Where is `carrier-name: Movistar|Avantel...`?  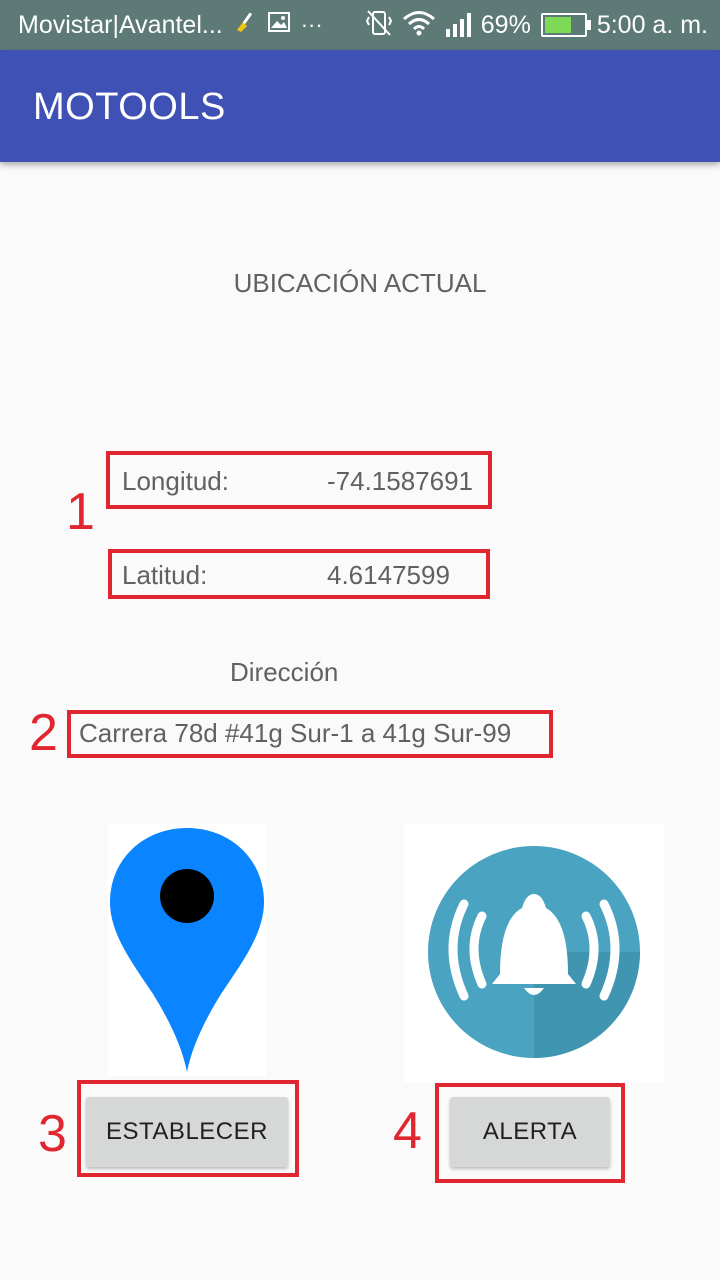 carrier-name: Movistar|Avantel... is located at coordinates (120, 24).